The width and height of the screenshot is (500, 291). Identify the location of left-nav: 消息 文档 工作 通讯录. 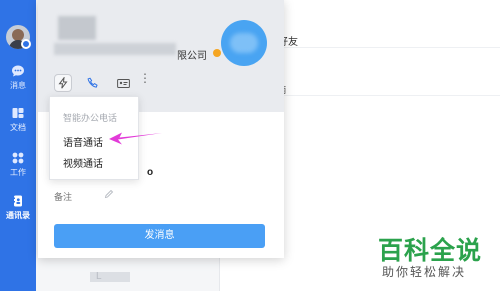
(18, 145).